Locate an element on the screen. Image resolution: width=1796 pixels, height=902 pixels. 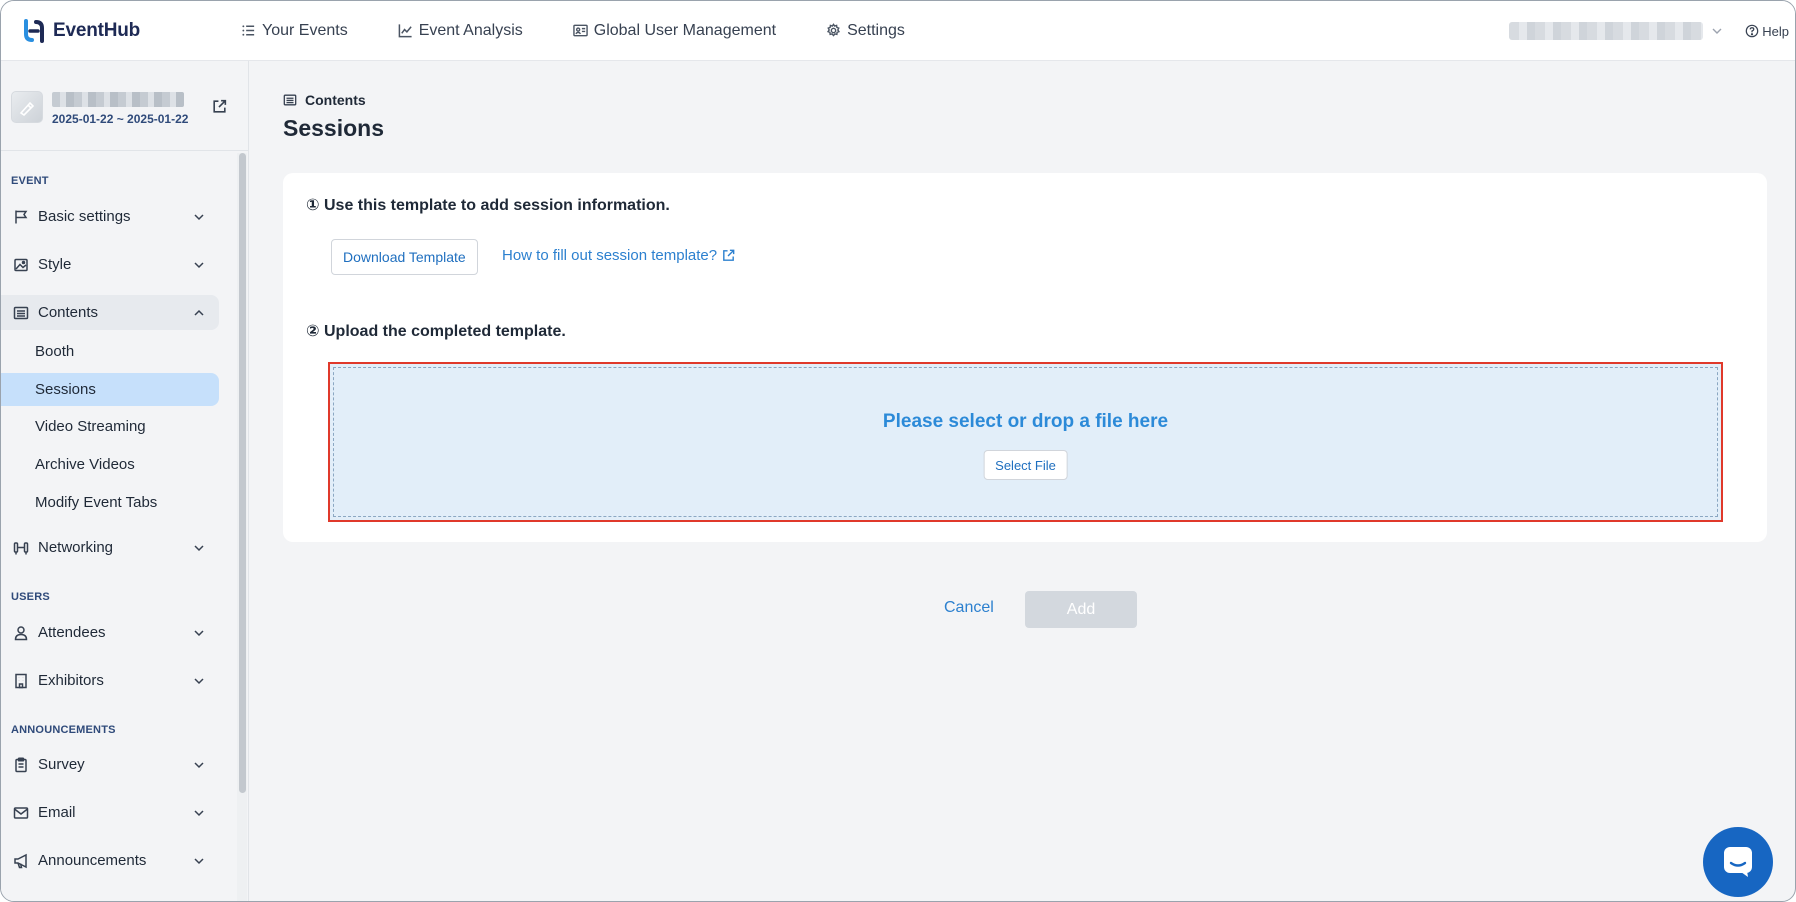
nav-label: Global User Management is located at coordinates (685, 30).